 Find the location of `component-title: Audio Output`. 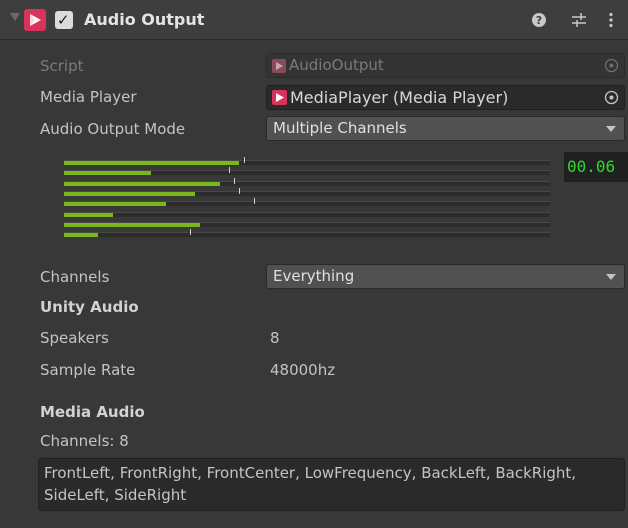

component-title: Audio Output is located at coordinates (144, 19).